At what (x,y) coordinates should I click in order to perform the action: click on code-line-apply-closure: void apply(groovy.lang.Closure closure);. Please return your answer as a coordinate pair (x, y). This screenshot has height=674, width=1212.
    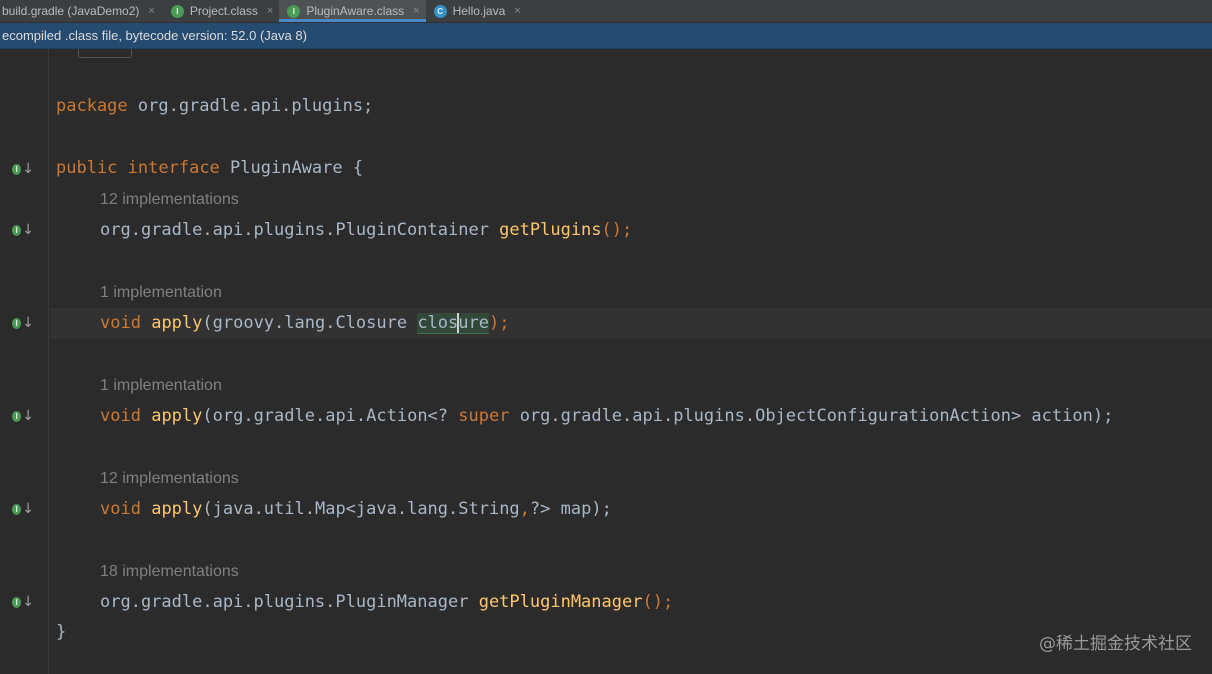
    Looking at the image, I should click on (606, 323).